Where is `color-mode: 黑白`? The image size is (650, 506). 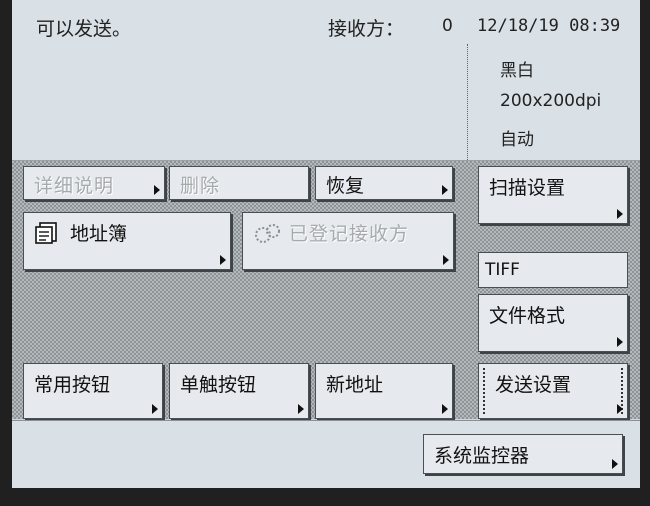 color-mode: 黑白 is located at coordinates (517, 71).